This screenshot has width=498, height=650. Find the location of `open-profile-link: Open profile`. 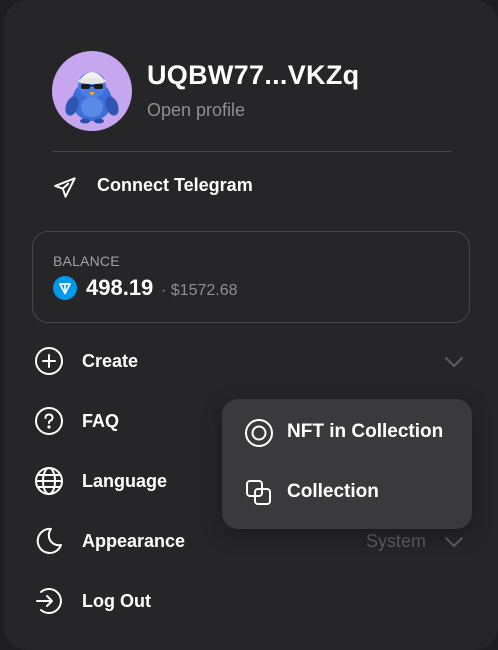

open-profile-link: Open profile is located at coordinates (196, 110).